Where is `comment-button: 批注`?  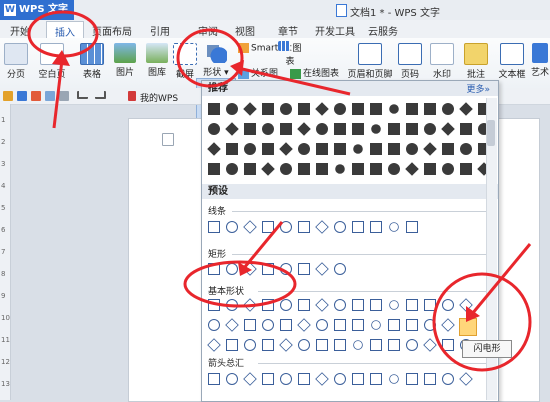 comment-button: 批注 is located at coordinates (476, 61).